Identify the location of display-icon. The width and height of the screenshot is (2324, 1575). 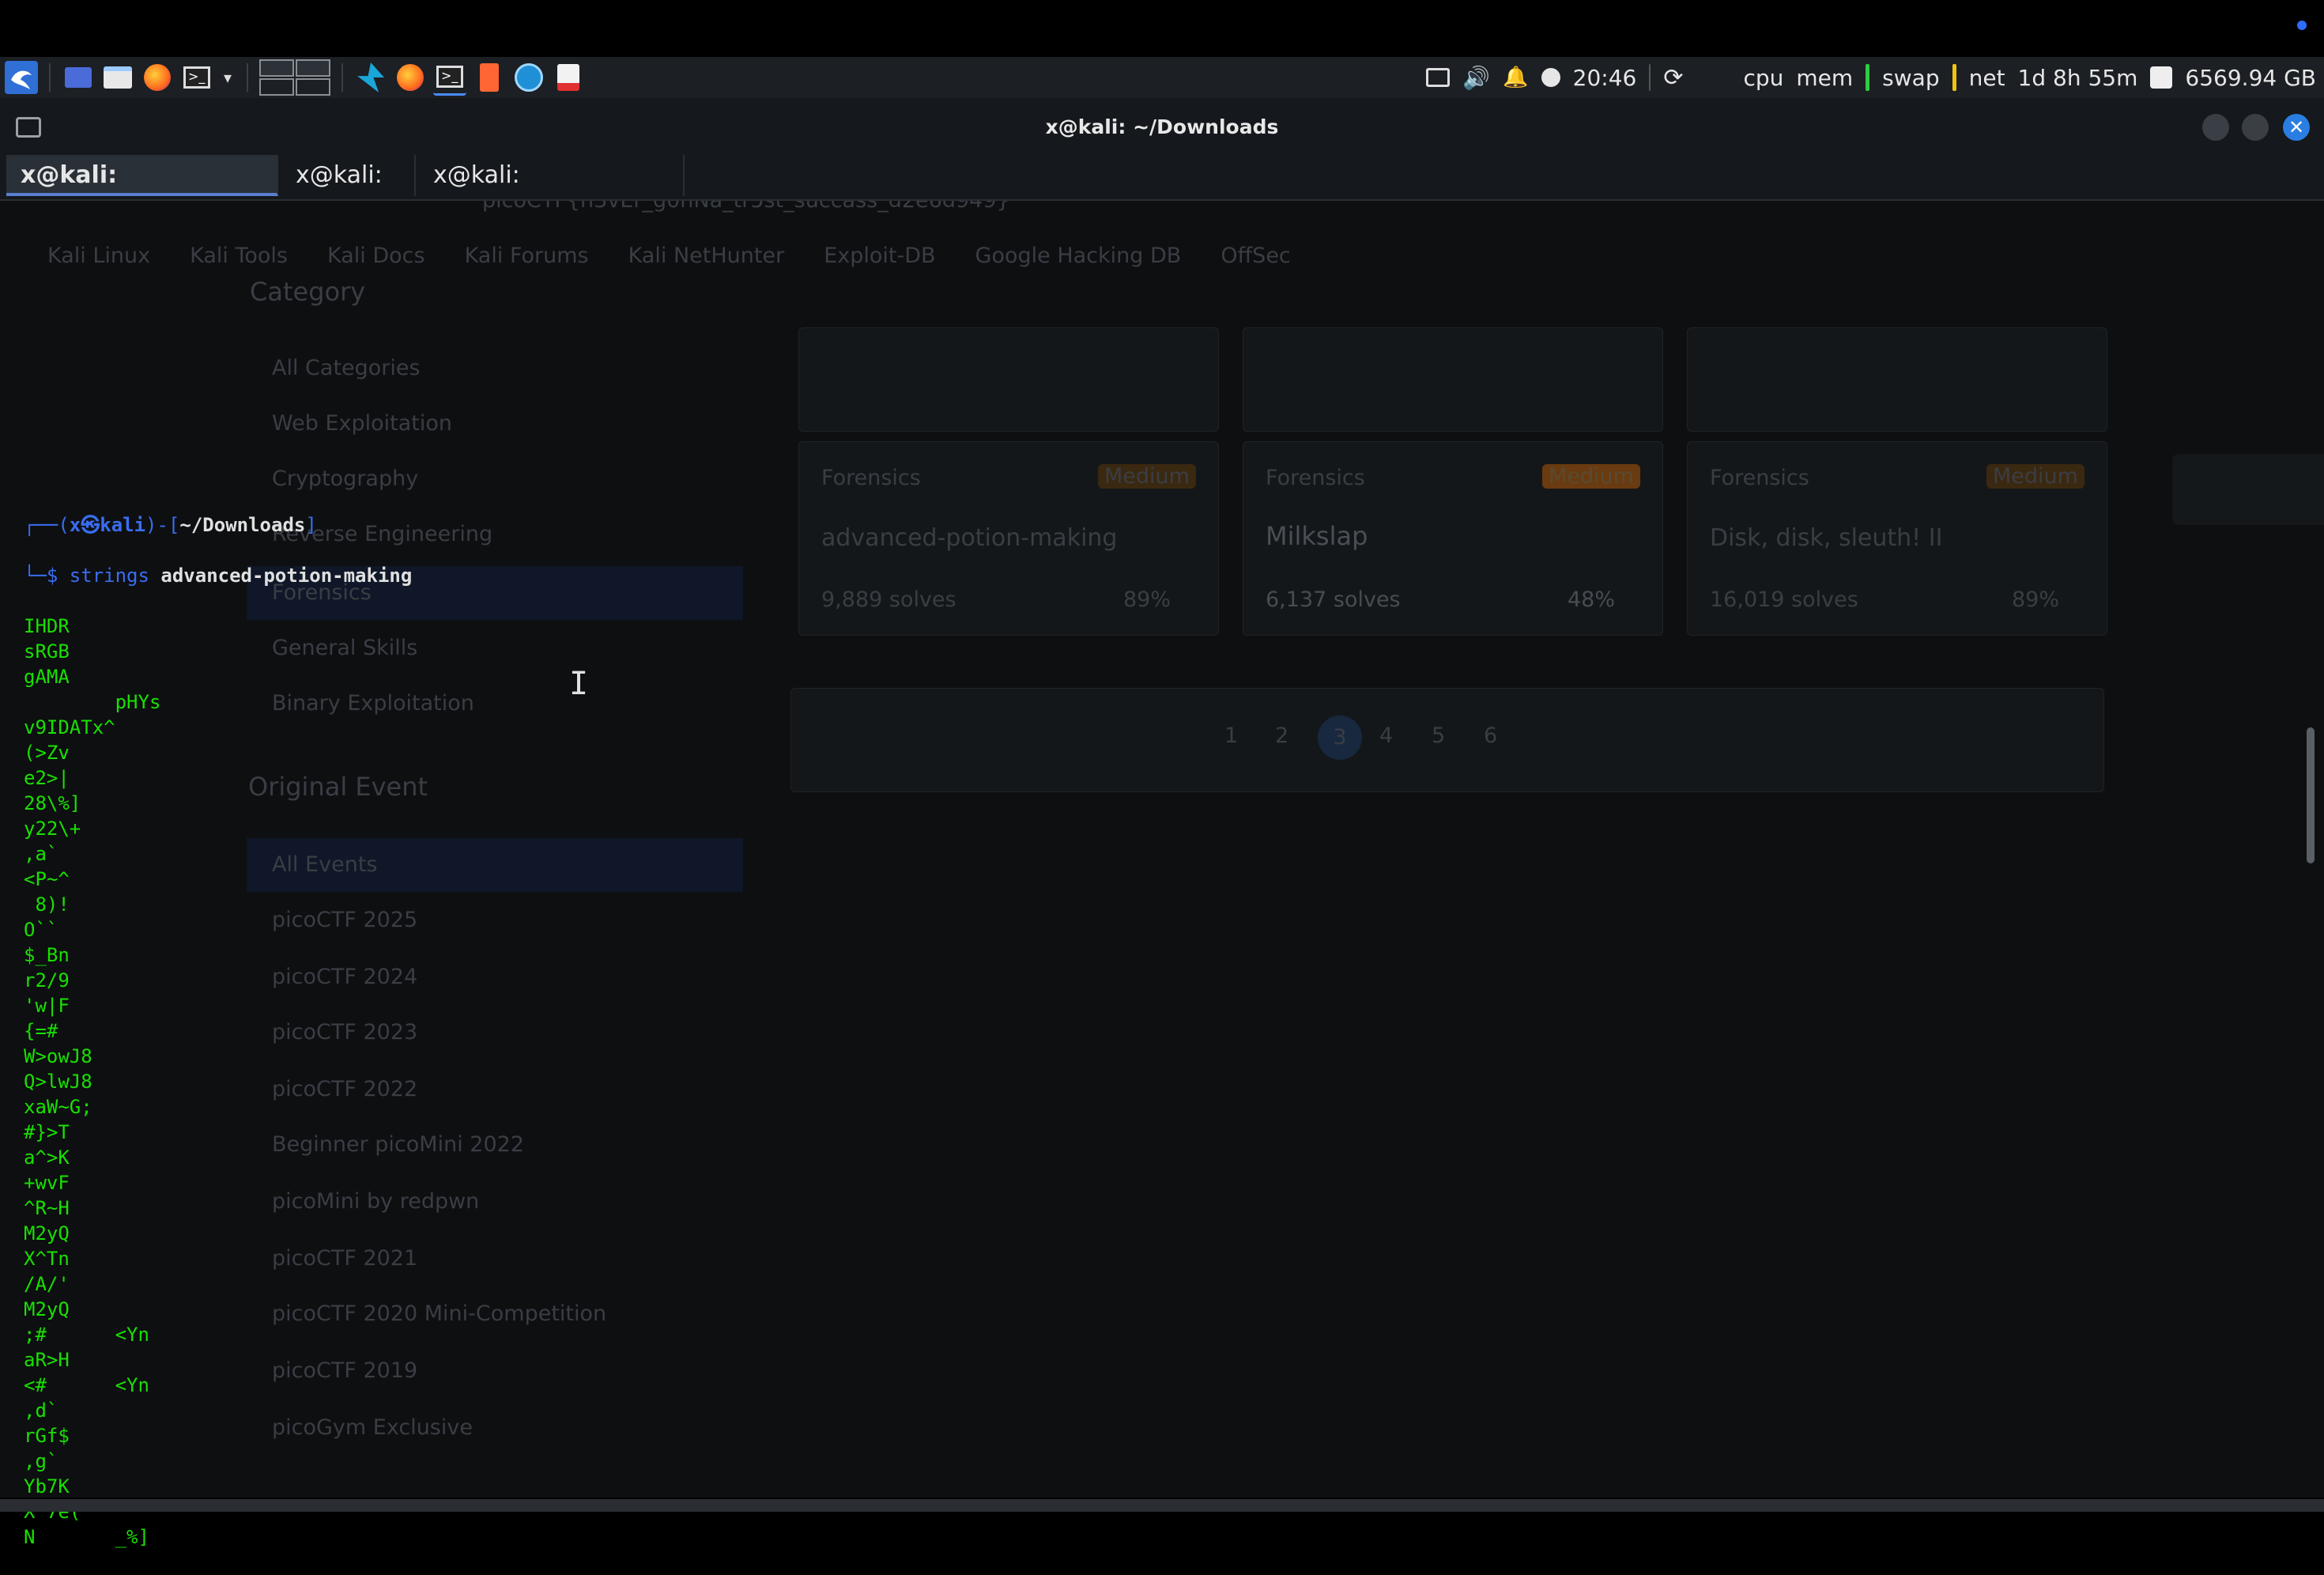
(1438, 77).